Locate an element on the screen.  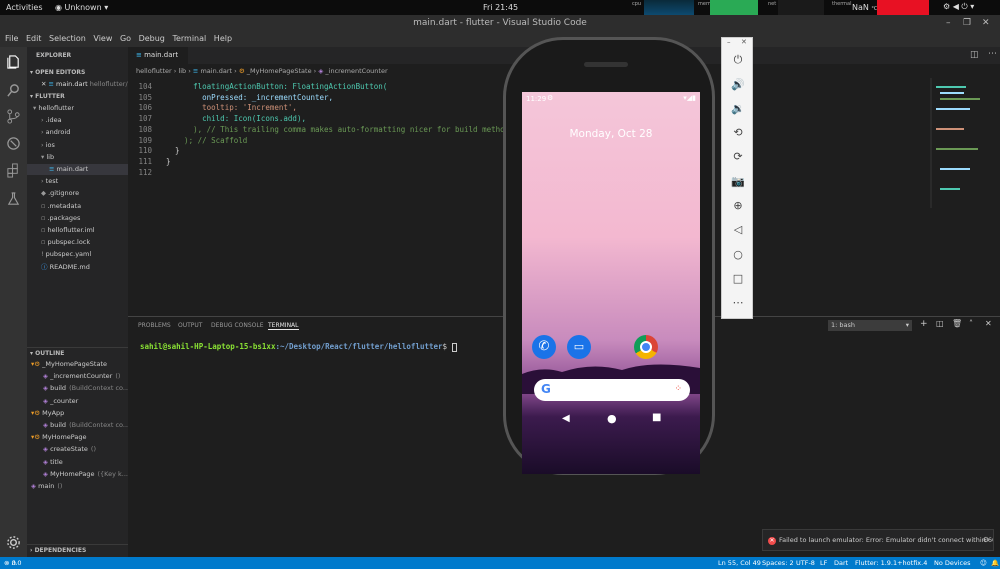
menu-debug: Debug is located at coordinates (152, 39).